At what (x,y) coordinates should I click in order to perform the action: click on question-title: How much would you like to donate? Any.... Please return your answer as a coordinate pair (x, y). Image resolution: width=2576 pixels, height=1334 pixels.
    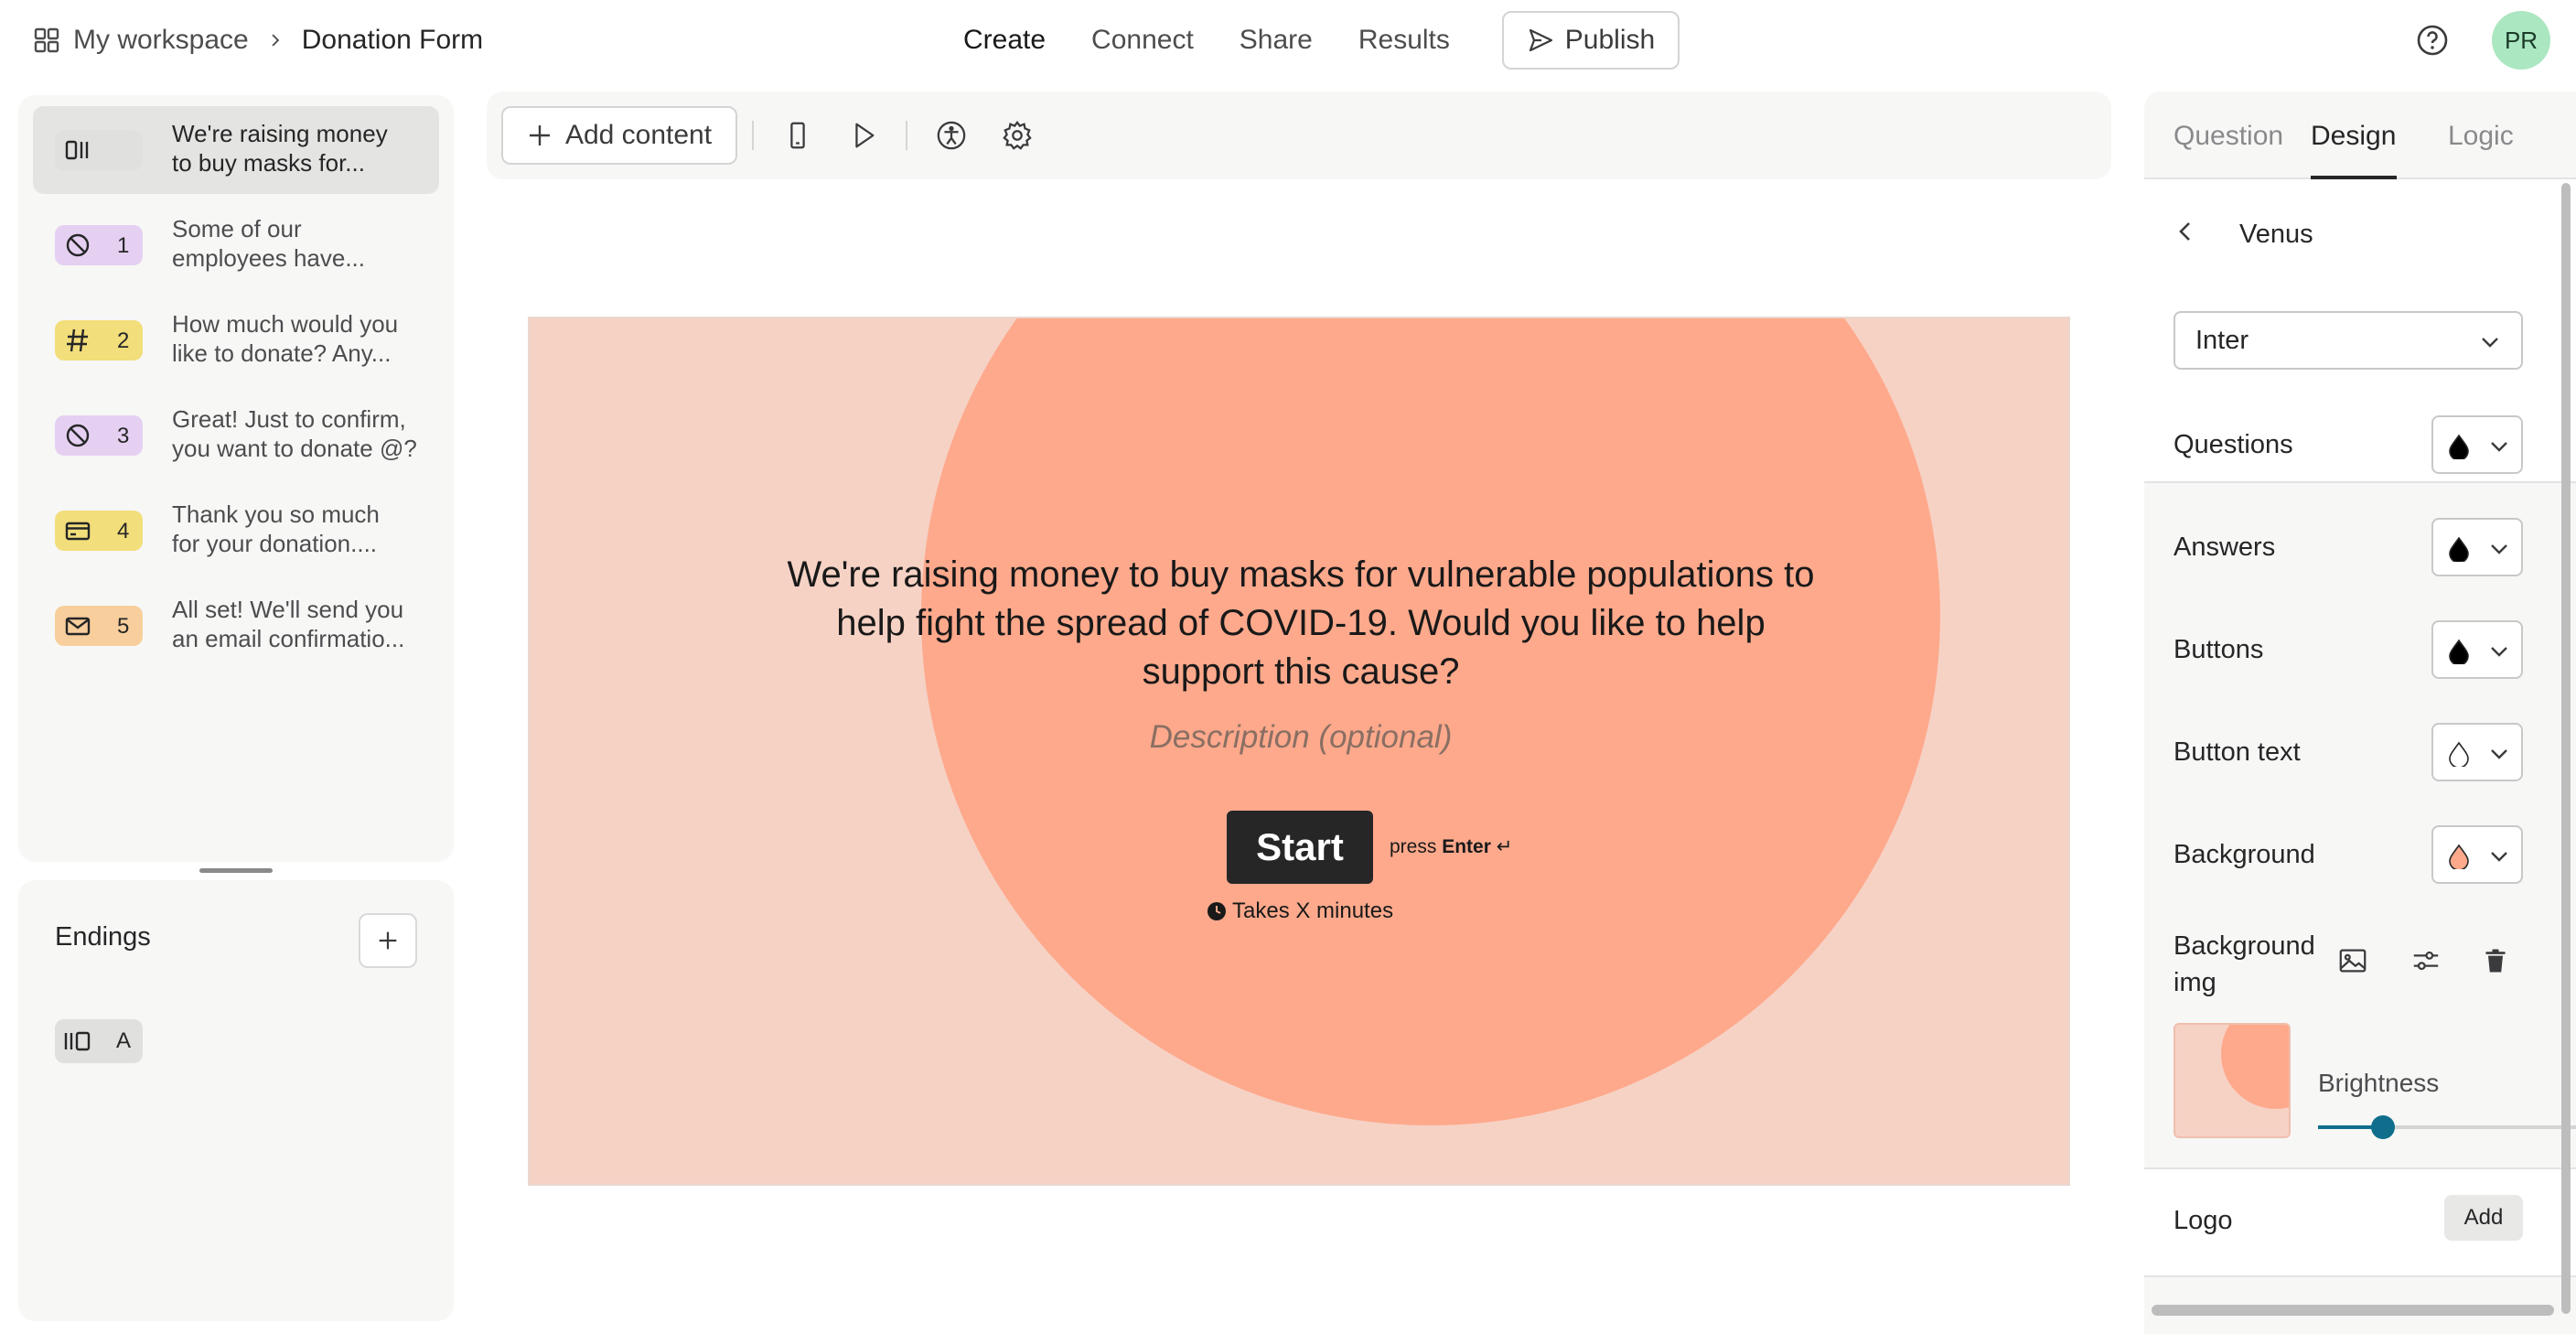
    Looking at the image, I should click on (286, 338).